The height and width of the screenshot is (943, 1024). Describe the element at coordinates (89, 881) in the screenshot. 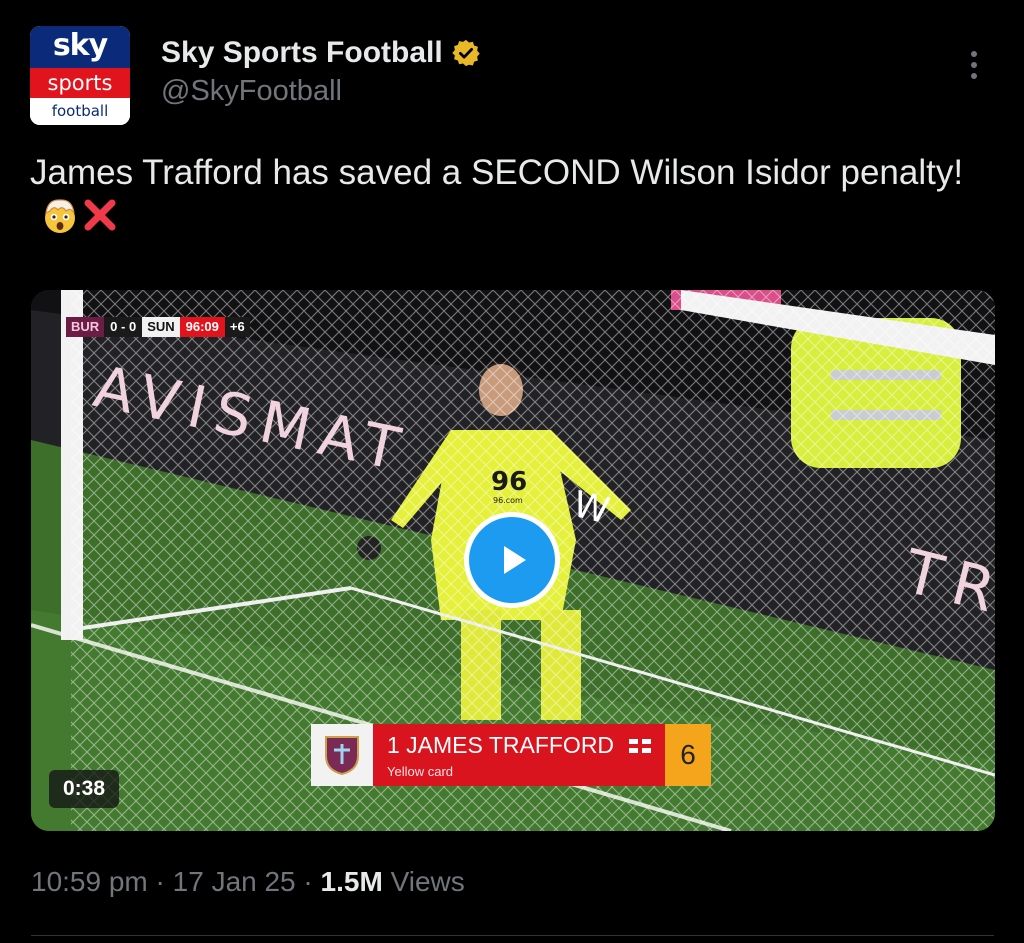

I see `tweet-time: 10:59 pm` at that location.